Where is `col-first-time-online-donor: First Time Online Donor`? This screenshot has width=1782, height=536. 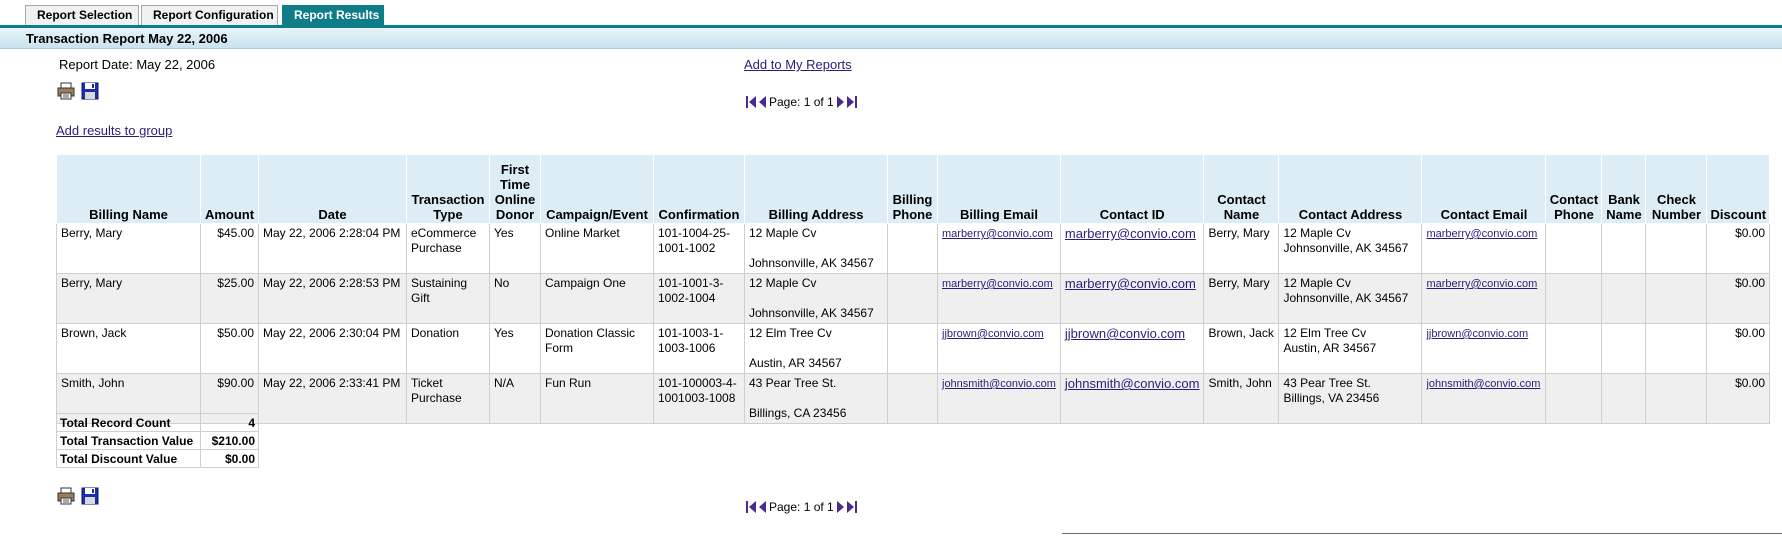 col-first-time-online-donor: First Time Online Donor is located at coordinates (515, 189).